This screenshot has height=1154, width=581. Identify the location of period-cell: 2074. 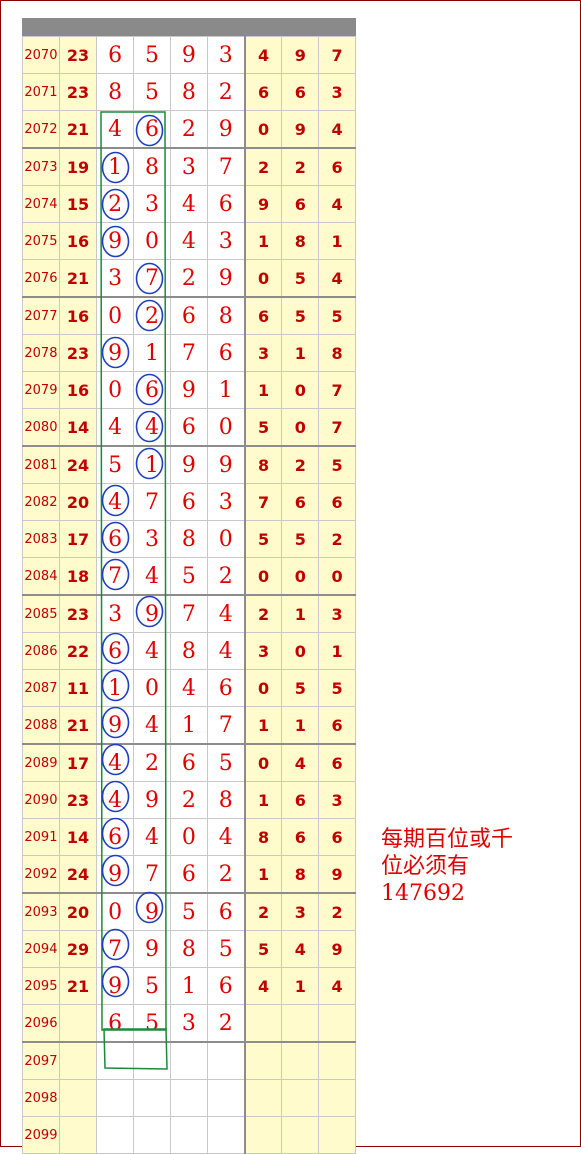
(41, 204).